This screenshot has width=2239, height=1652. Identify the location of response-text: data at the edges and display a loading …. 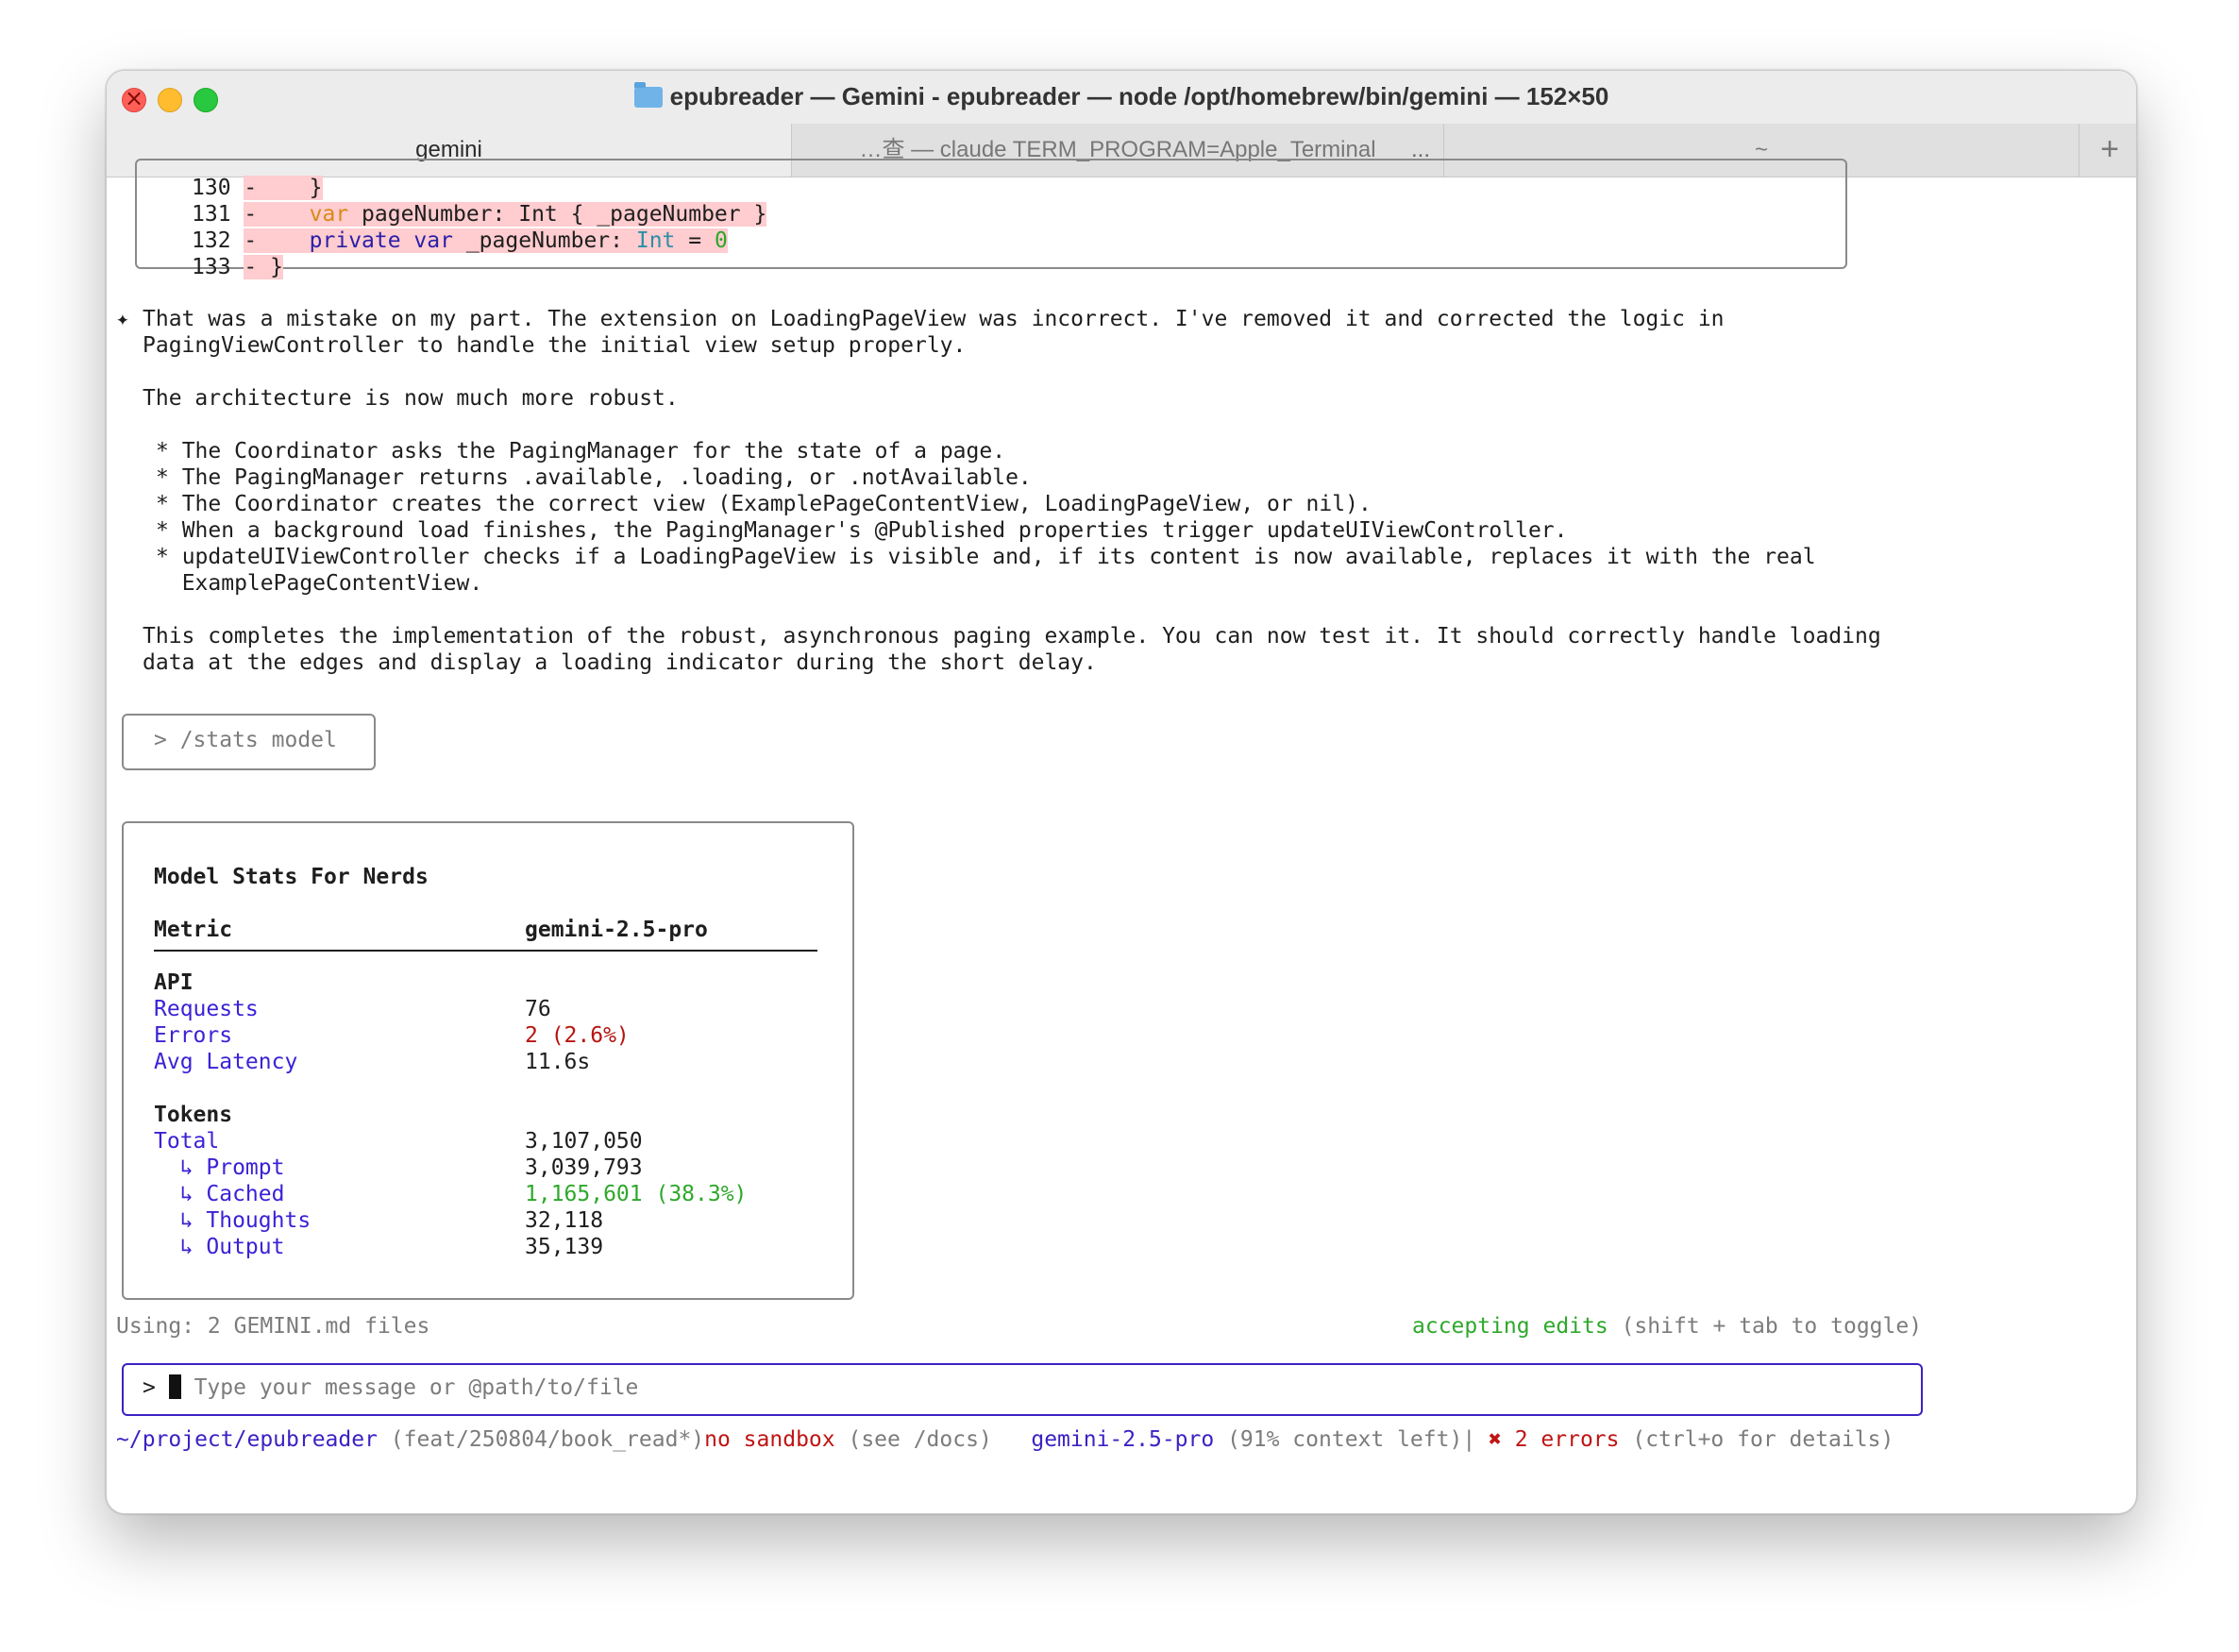
(620, 662).